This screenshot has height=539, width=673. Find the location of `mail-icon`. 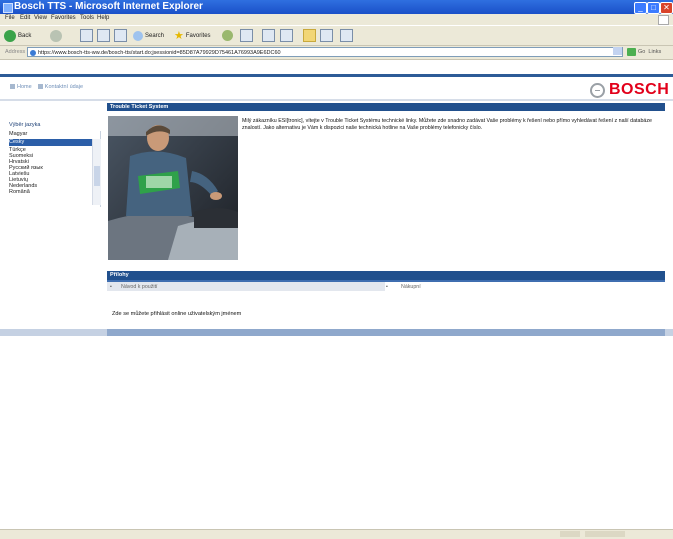

mail-icon is located at coordinates (246, 35).